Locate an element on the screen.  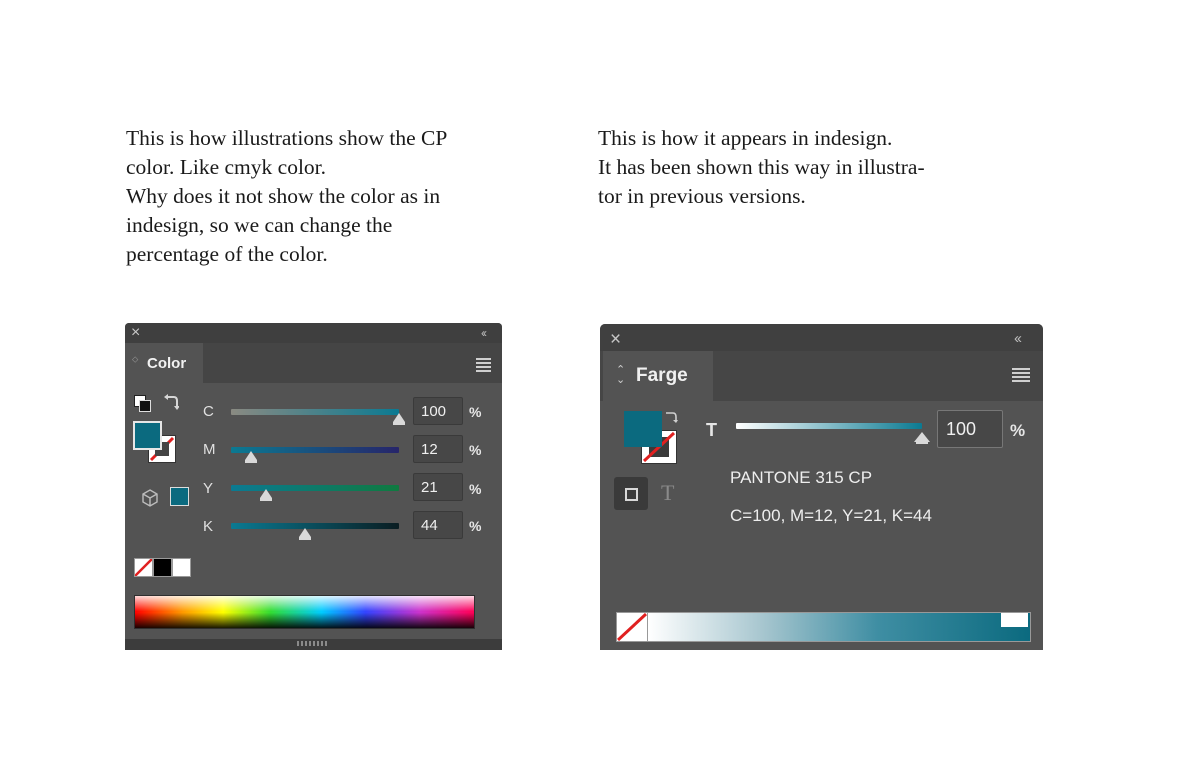
out-of-gamut-cube-icon is located at coordinates (150, 498).